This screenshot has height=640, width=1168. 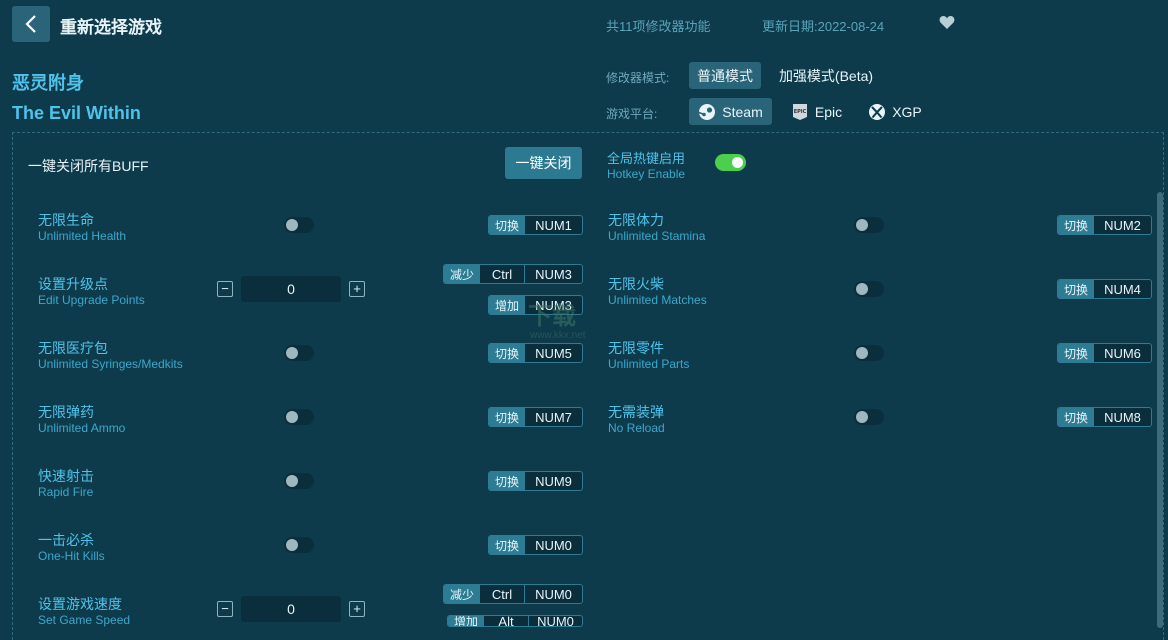 I want to click on unlimited-matches-toggle, so click(x=869, y=289).